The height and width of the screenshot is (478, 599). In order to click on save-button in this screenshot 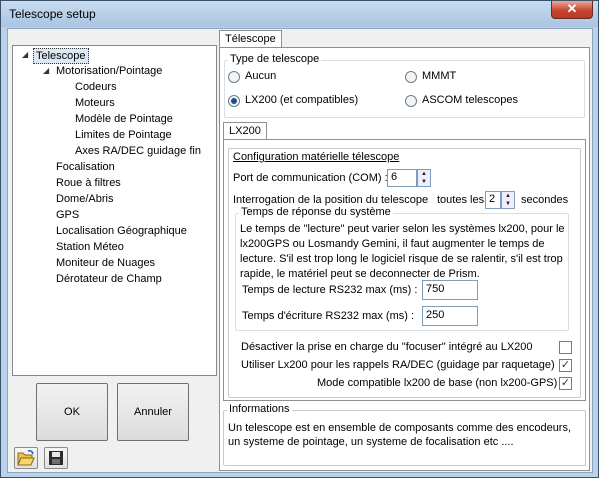, I will do `click(56, 458)`.